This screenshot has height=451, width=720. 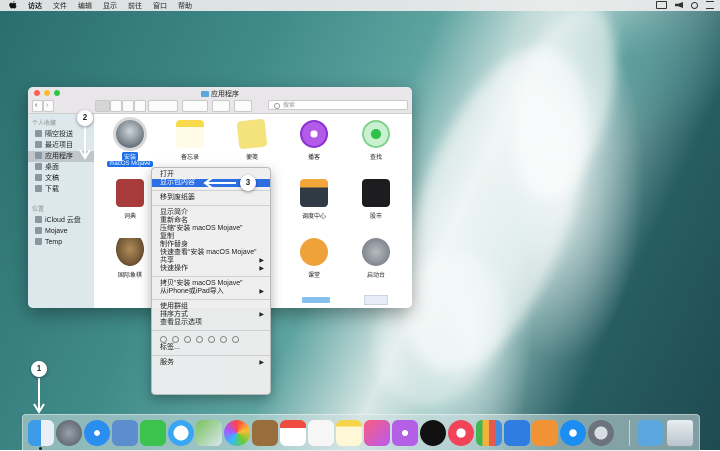 I want to click on sidebar-locations-header: 位置, so click(x=38, y=210).